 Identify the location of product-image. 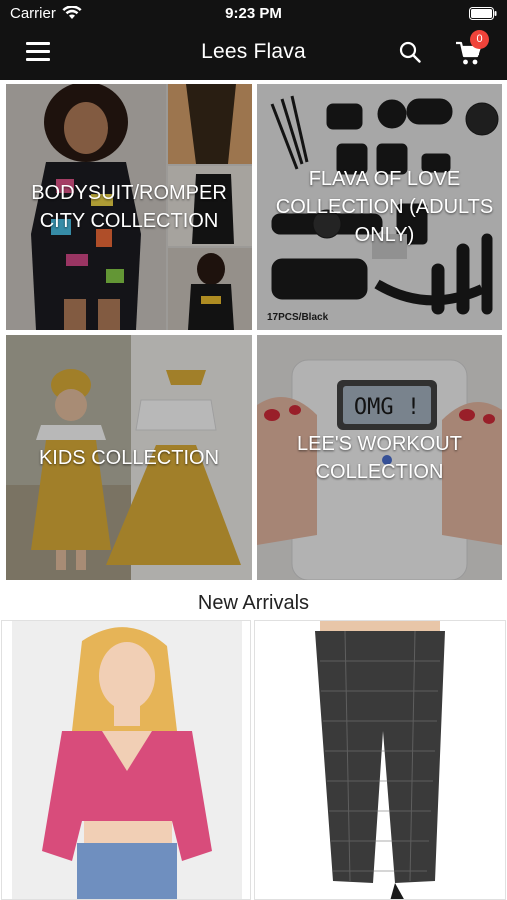
(127, 760).